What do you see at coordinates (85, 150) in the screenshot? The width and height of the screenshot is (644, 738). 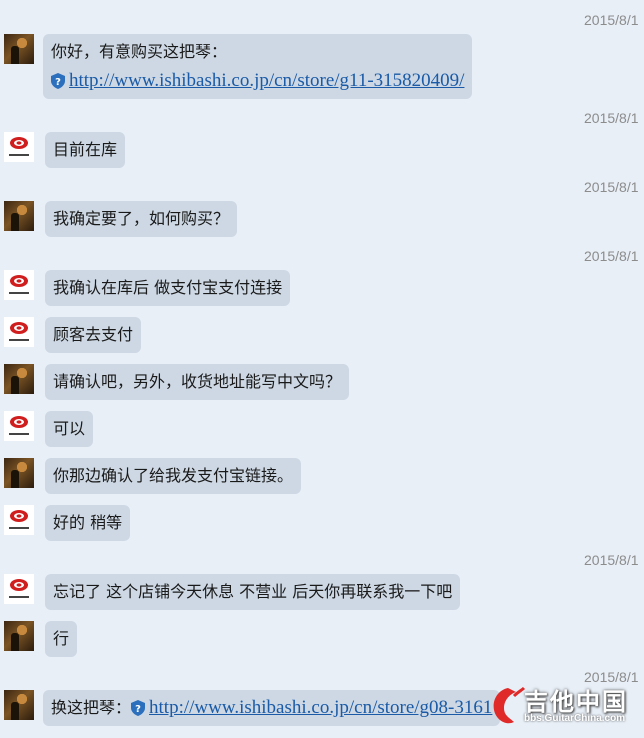 I see `message-bubble: 目前在库` at bounding box center [85, 150].